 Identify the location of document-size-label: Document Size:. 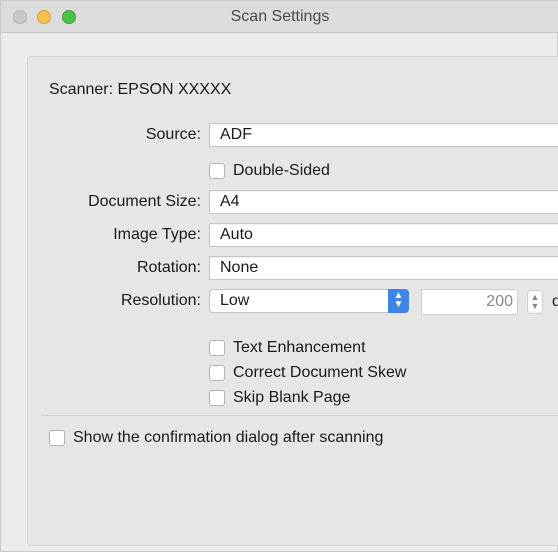
(144, 201).